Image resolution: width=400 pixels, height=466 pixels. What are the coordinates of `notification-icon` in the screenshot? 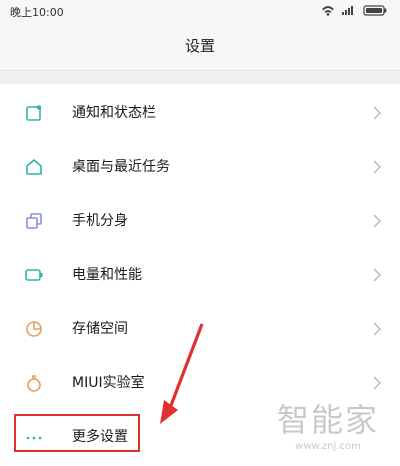 It's located at (34, 113).